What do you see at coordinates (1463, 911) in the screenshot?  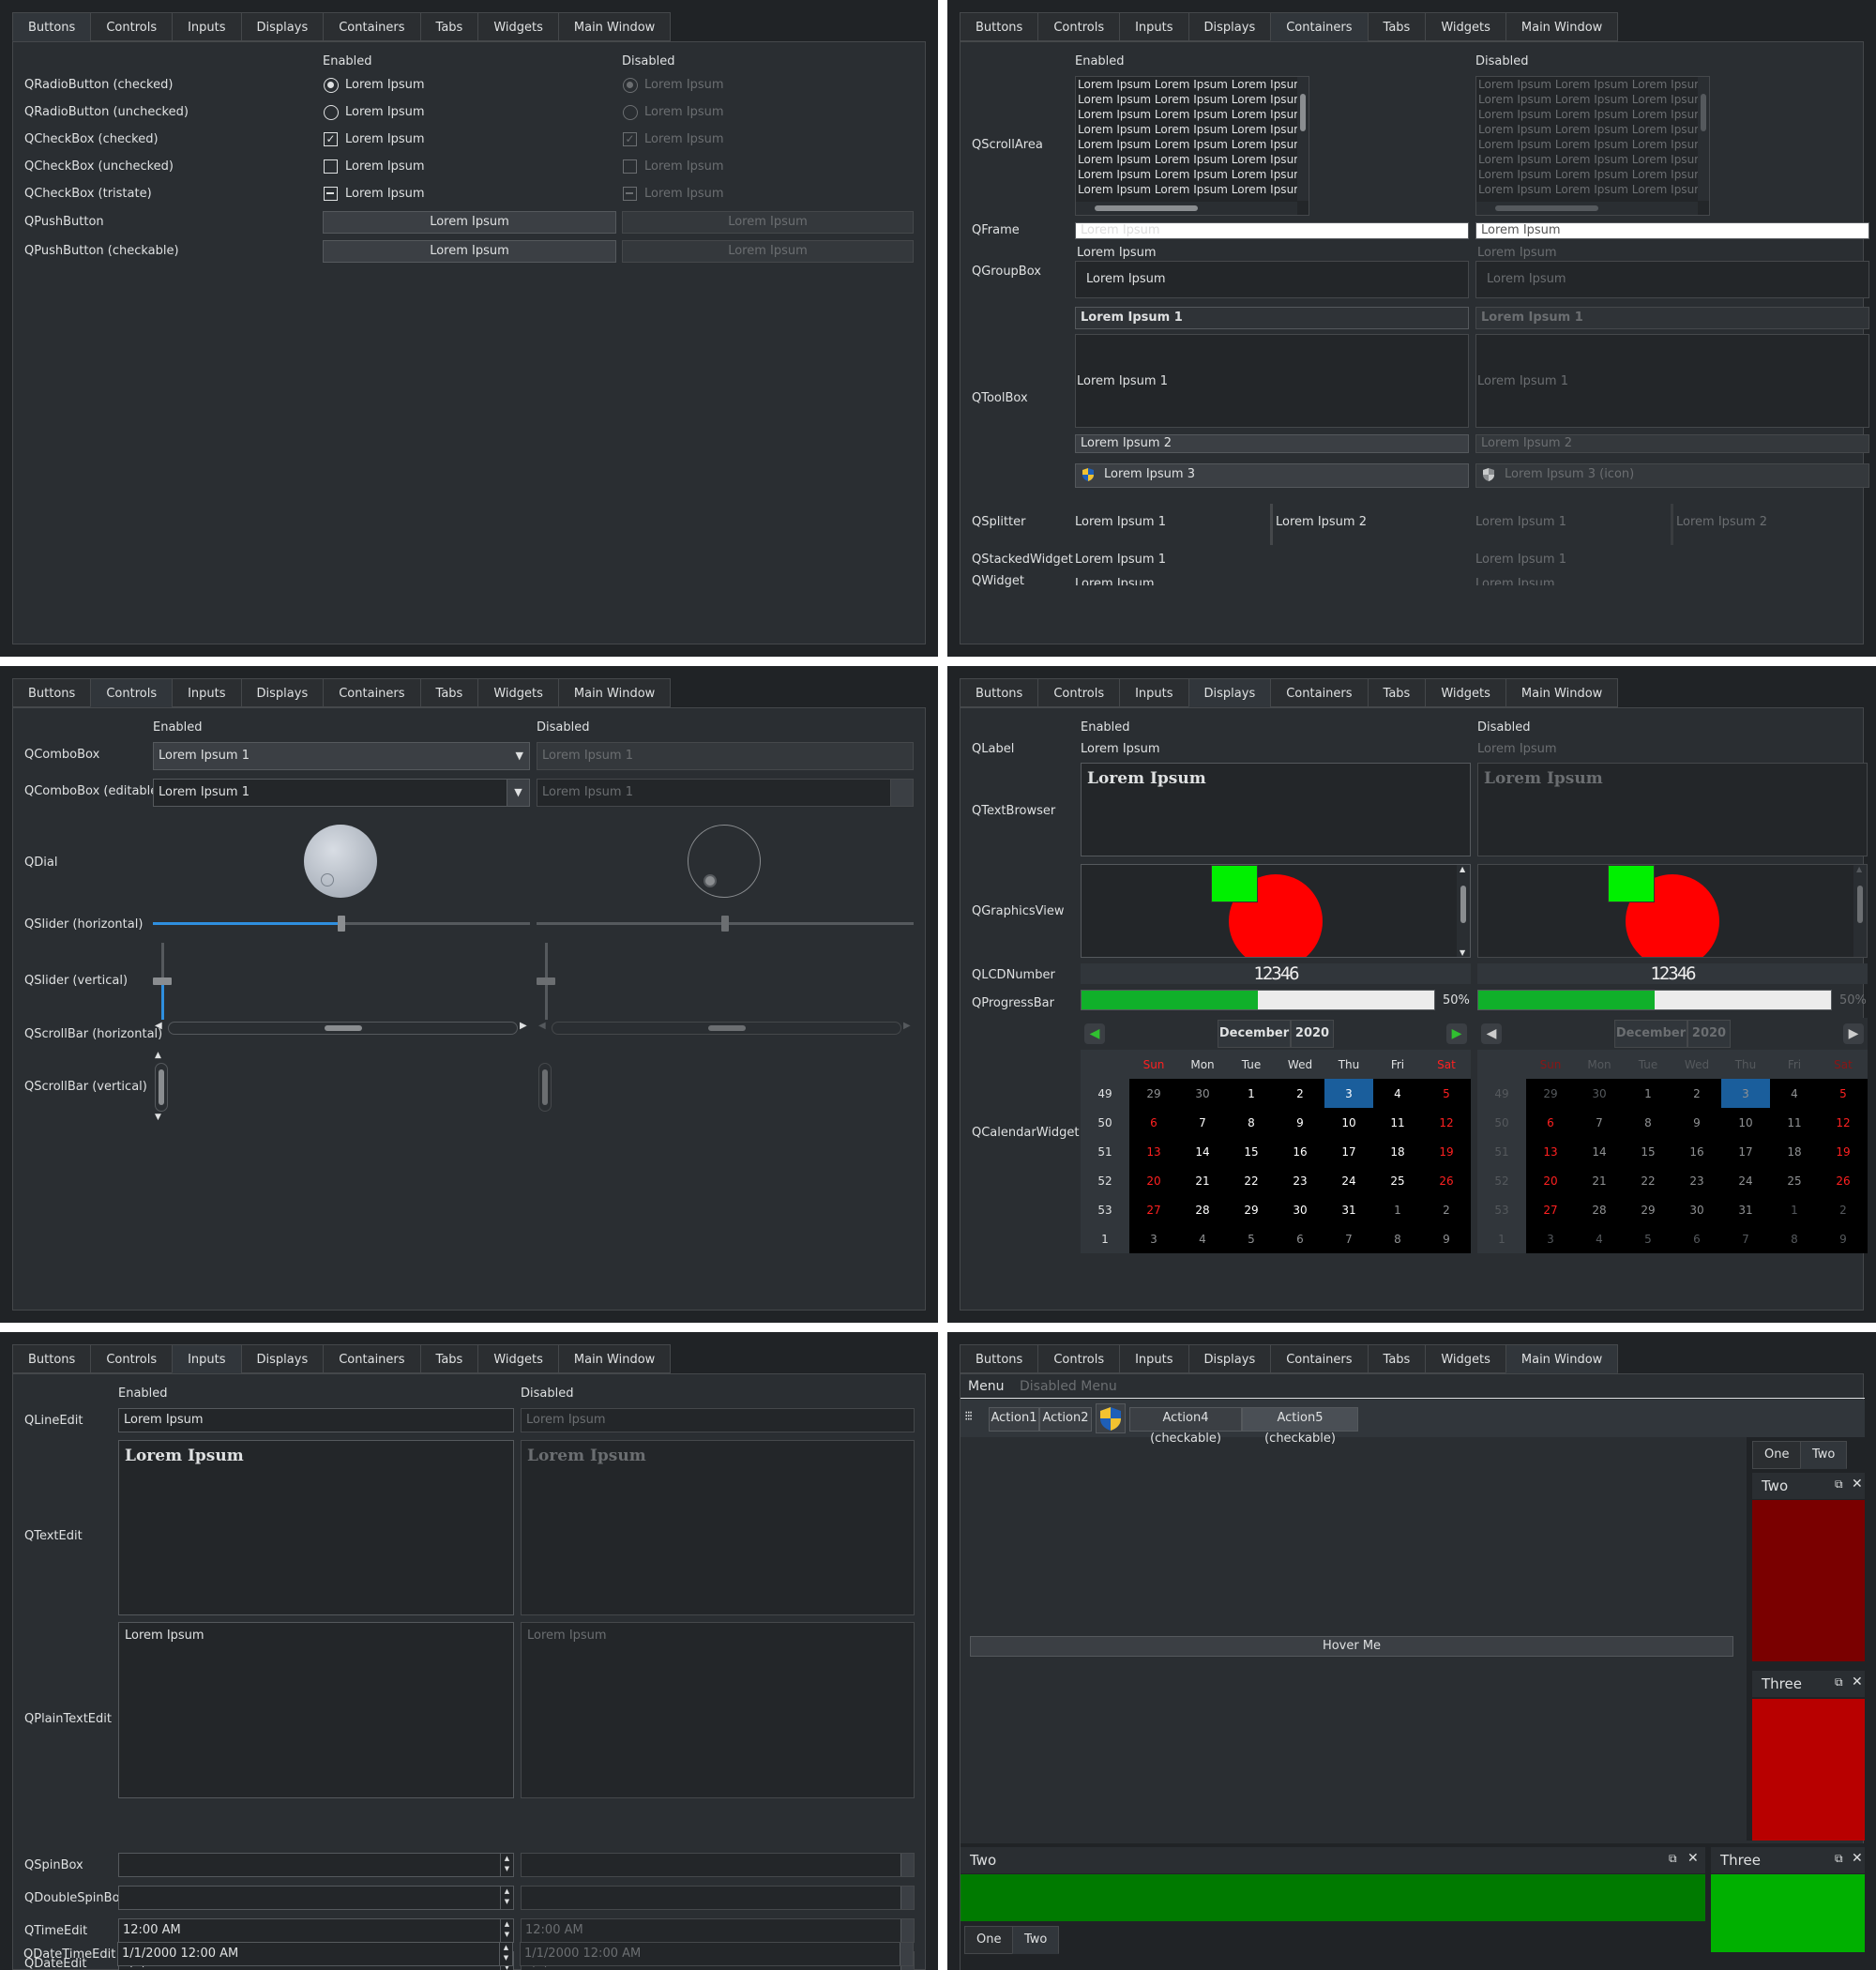 I see `vertical-scrollbar: ▲ ▼` at bounding box center [1463, 911].